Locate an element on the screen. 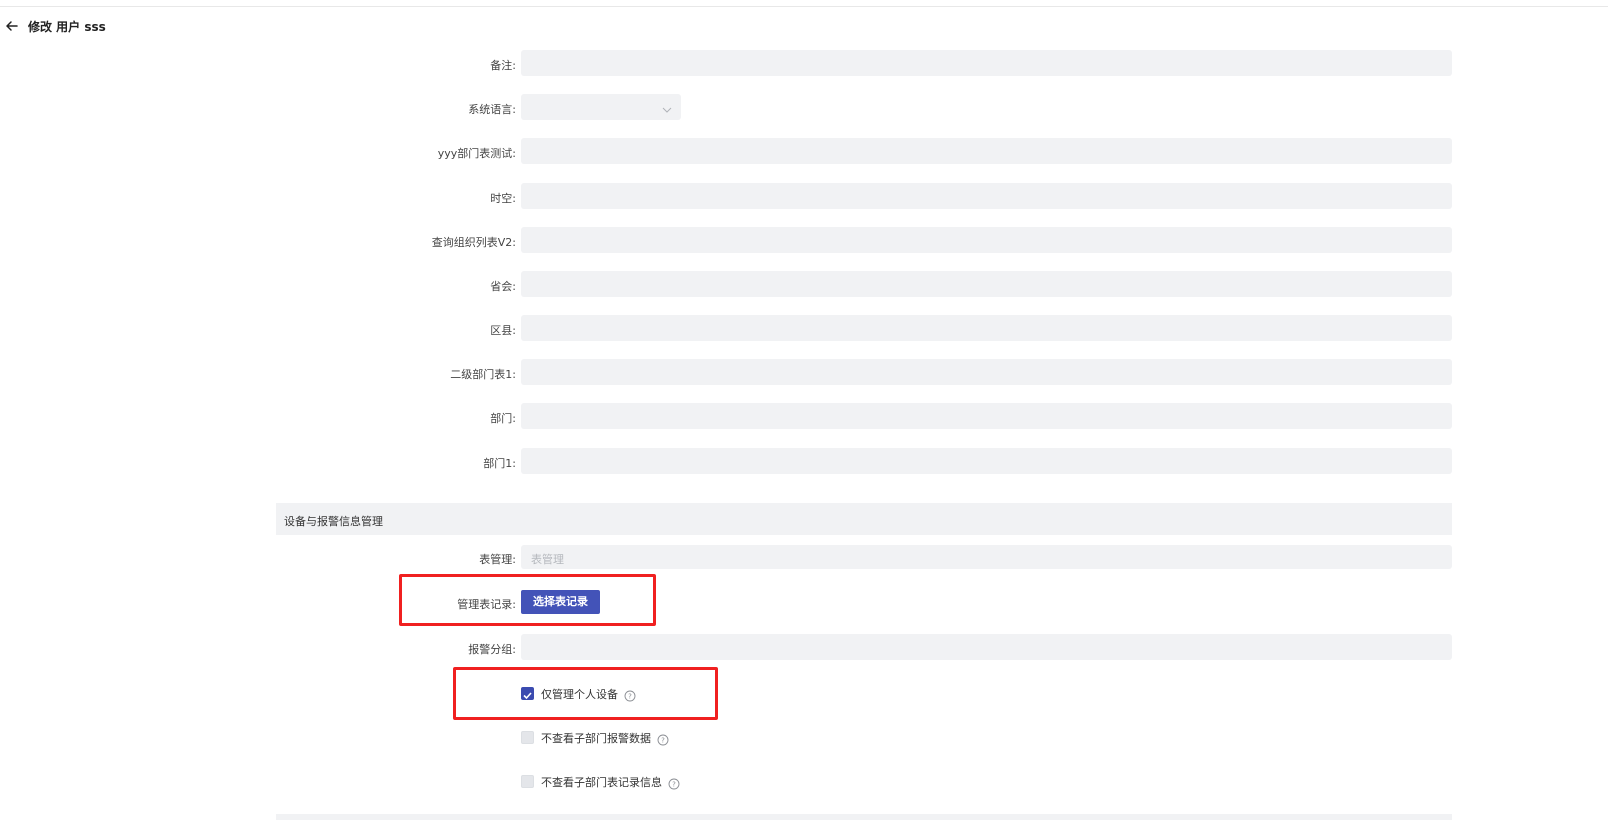 Image resolution: width=1608 pixels, height=820 pixels. field-label: 时空: is located at coordinates (503, 198).